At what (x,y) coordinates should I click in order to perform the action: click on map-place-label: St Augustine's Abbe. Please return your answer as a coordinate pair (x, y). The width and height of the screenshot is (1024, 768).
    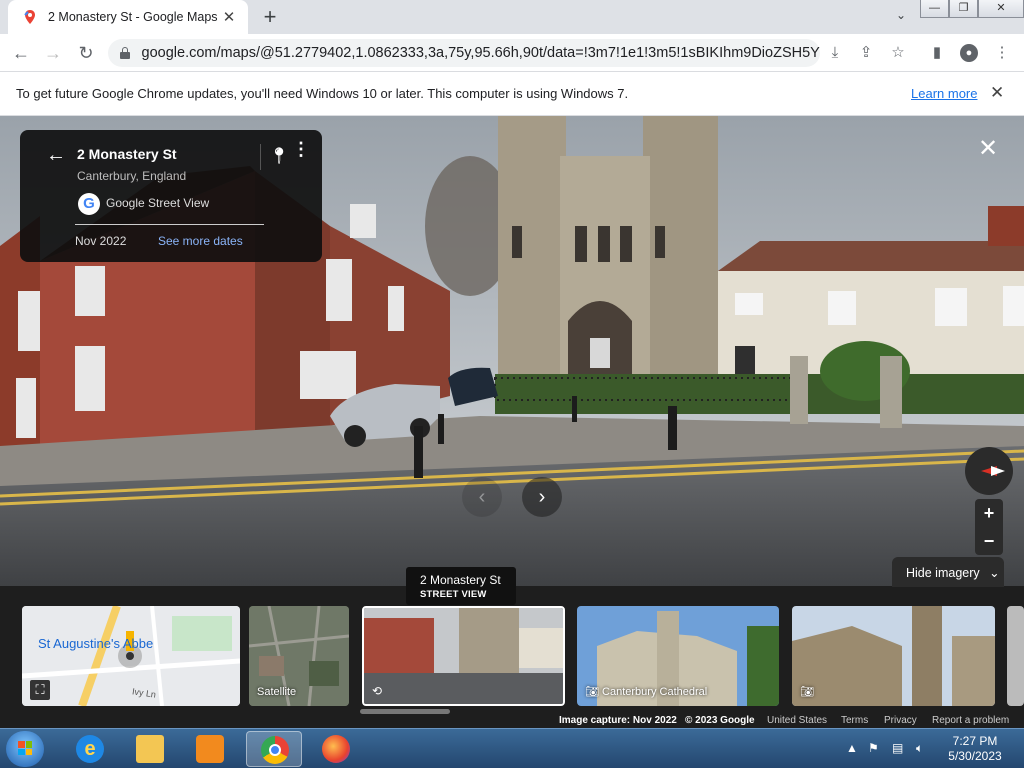
    Looking at the image, I should click on (96, 643).